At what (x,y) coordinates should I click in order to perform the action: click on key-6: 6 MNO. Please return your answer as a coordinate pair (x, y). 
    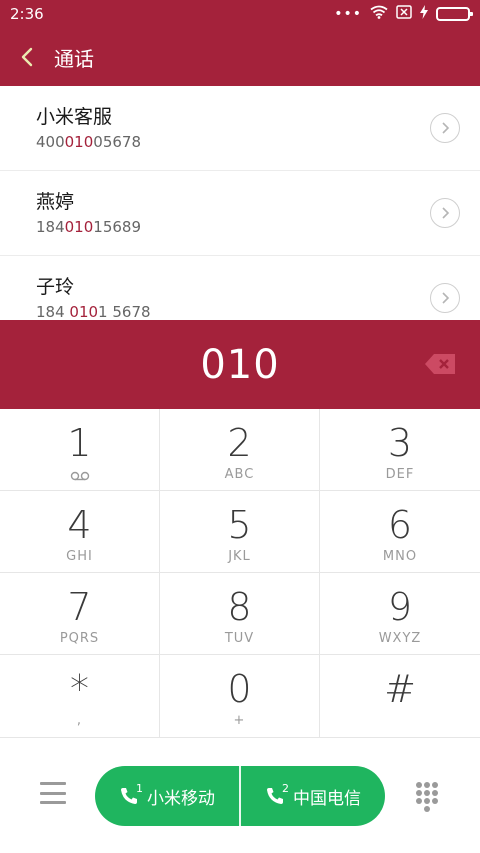
    Looking at the image, I should click on (400, 532).